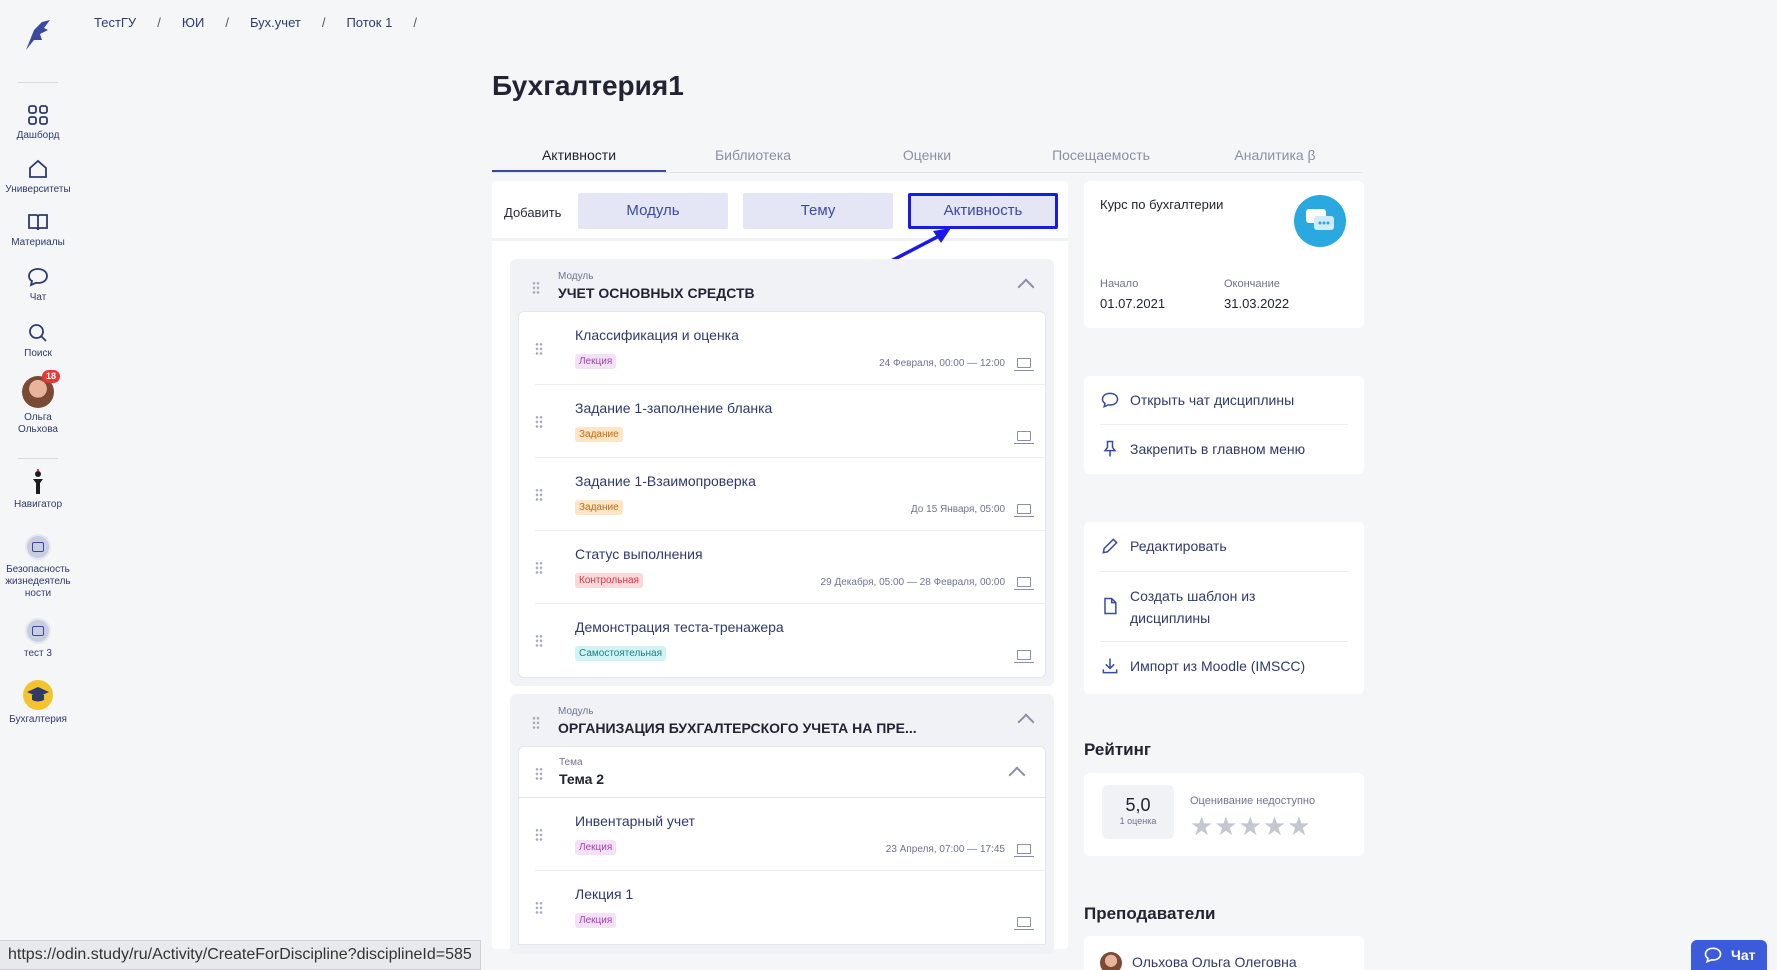 The image size is (1777, 970). What do you see at coordinates (571, 762) in the screenshot?
I see `topic-kicker: Тема` at bounding box center [571, 762].